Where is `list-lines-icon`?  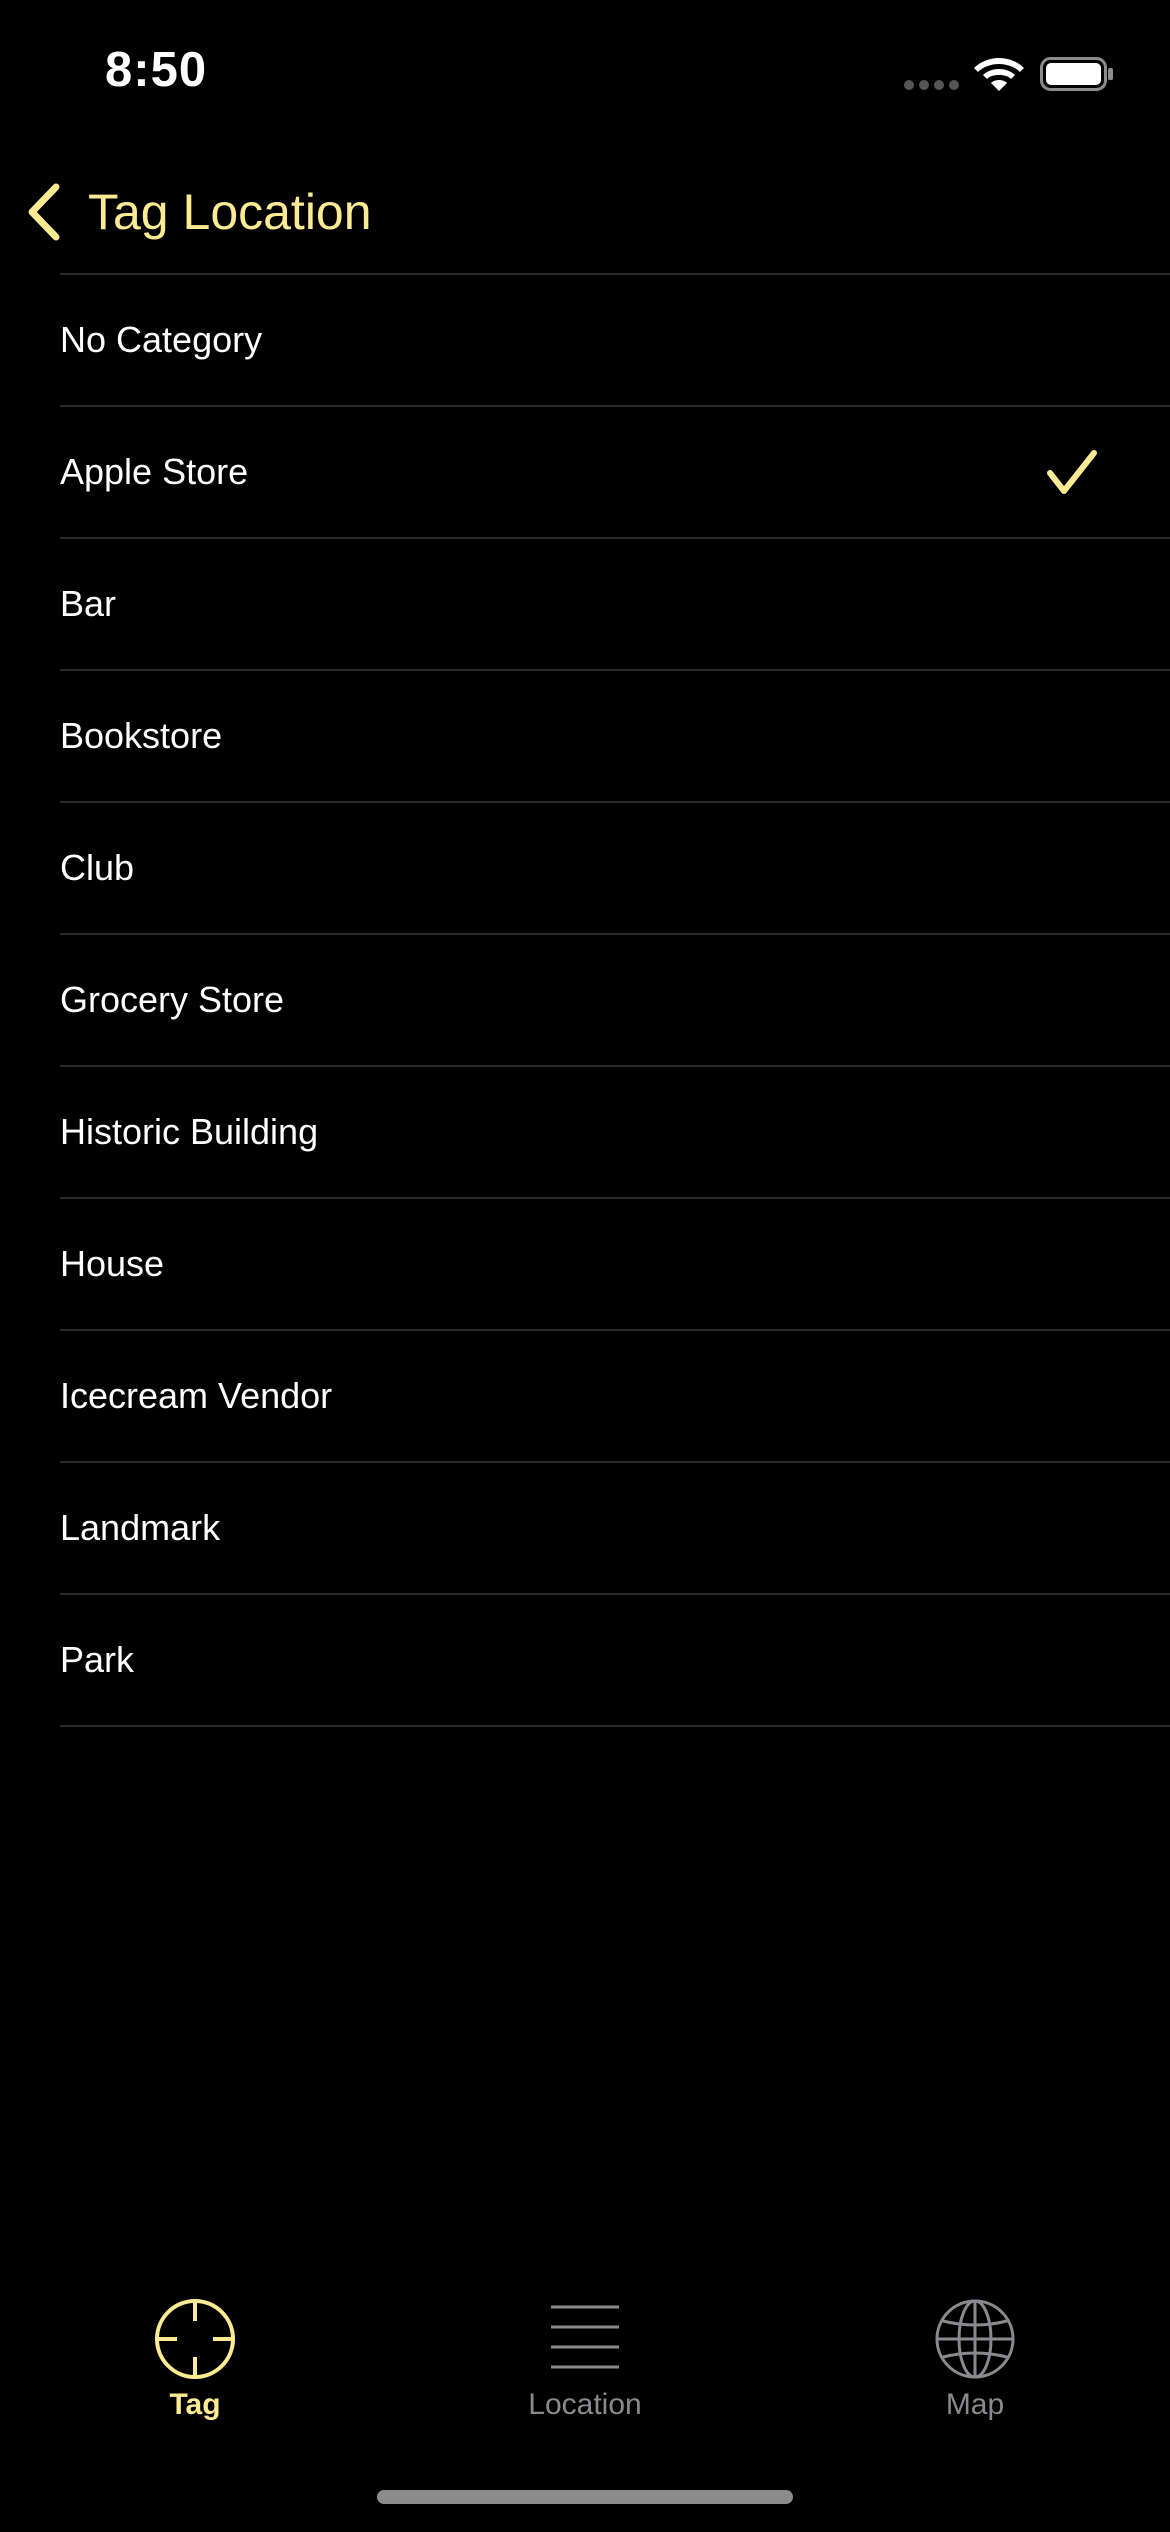 list-lines-icon is located at coordinates (585, 2337).